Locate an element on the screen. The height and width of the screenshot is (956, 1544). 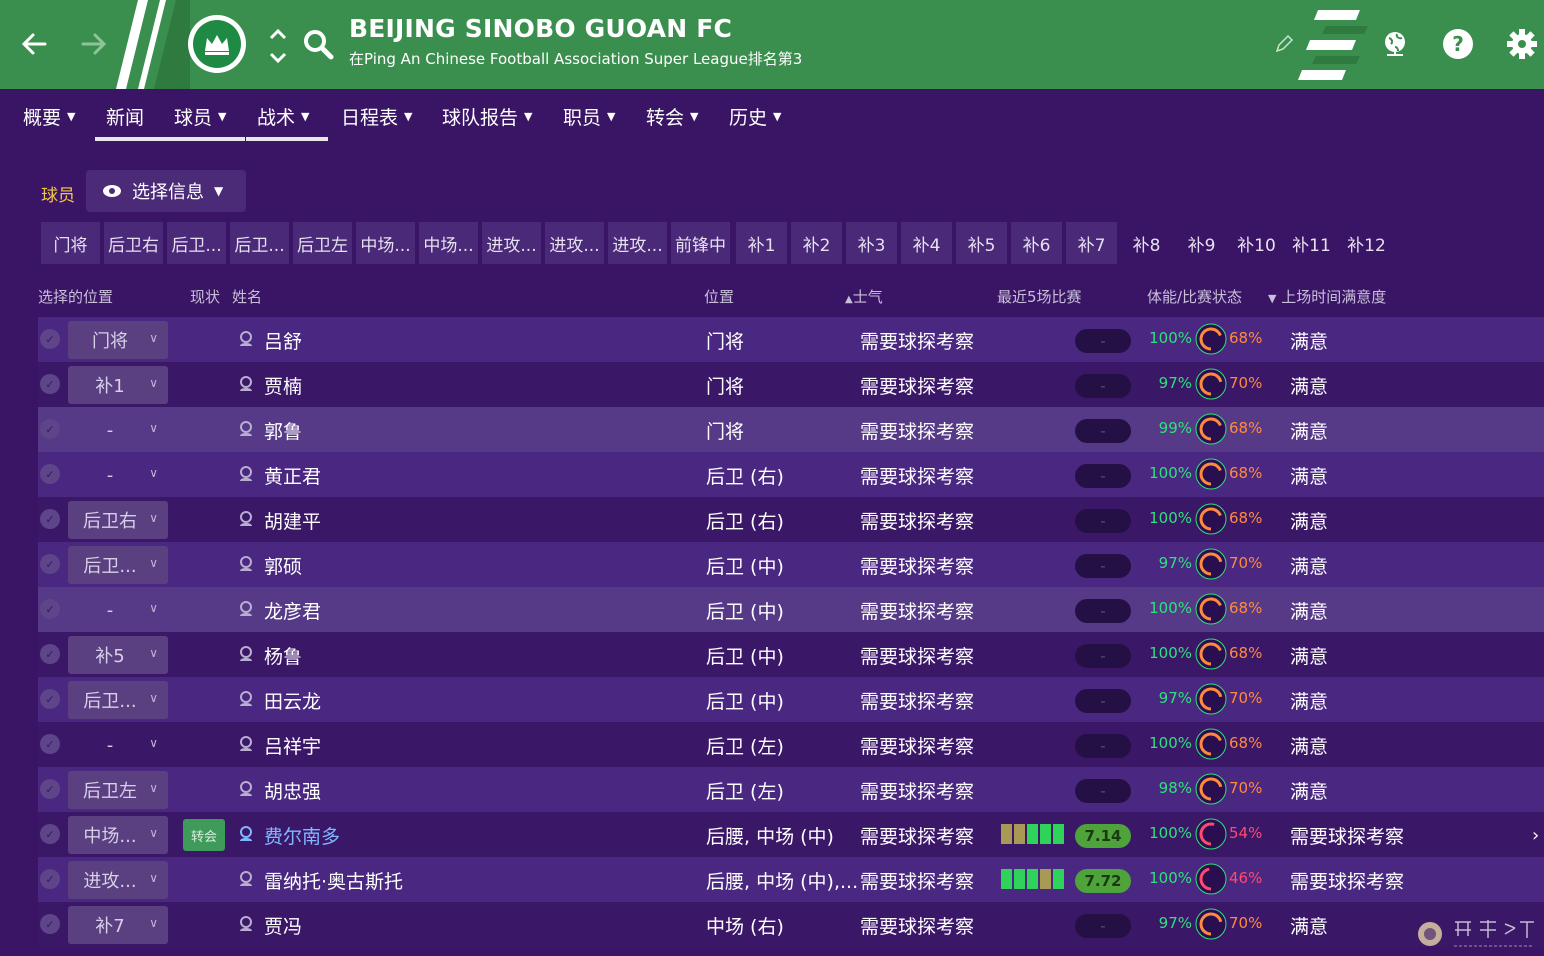
club-crest-icon is located at coordinates (217, 44).